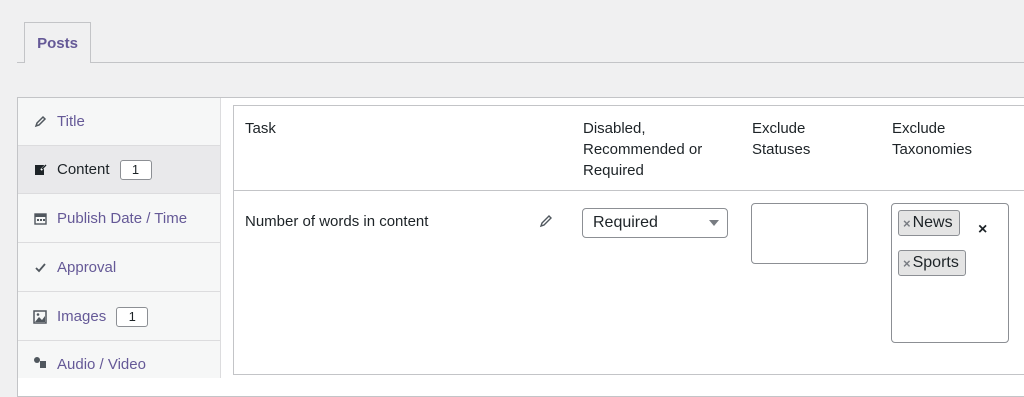 This screenshot has width=1024, height=397. I want to click on exclude-statuses-input, so click(809, 233).